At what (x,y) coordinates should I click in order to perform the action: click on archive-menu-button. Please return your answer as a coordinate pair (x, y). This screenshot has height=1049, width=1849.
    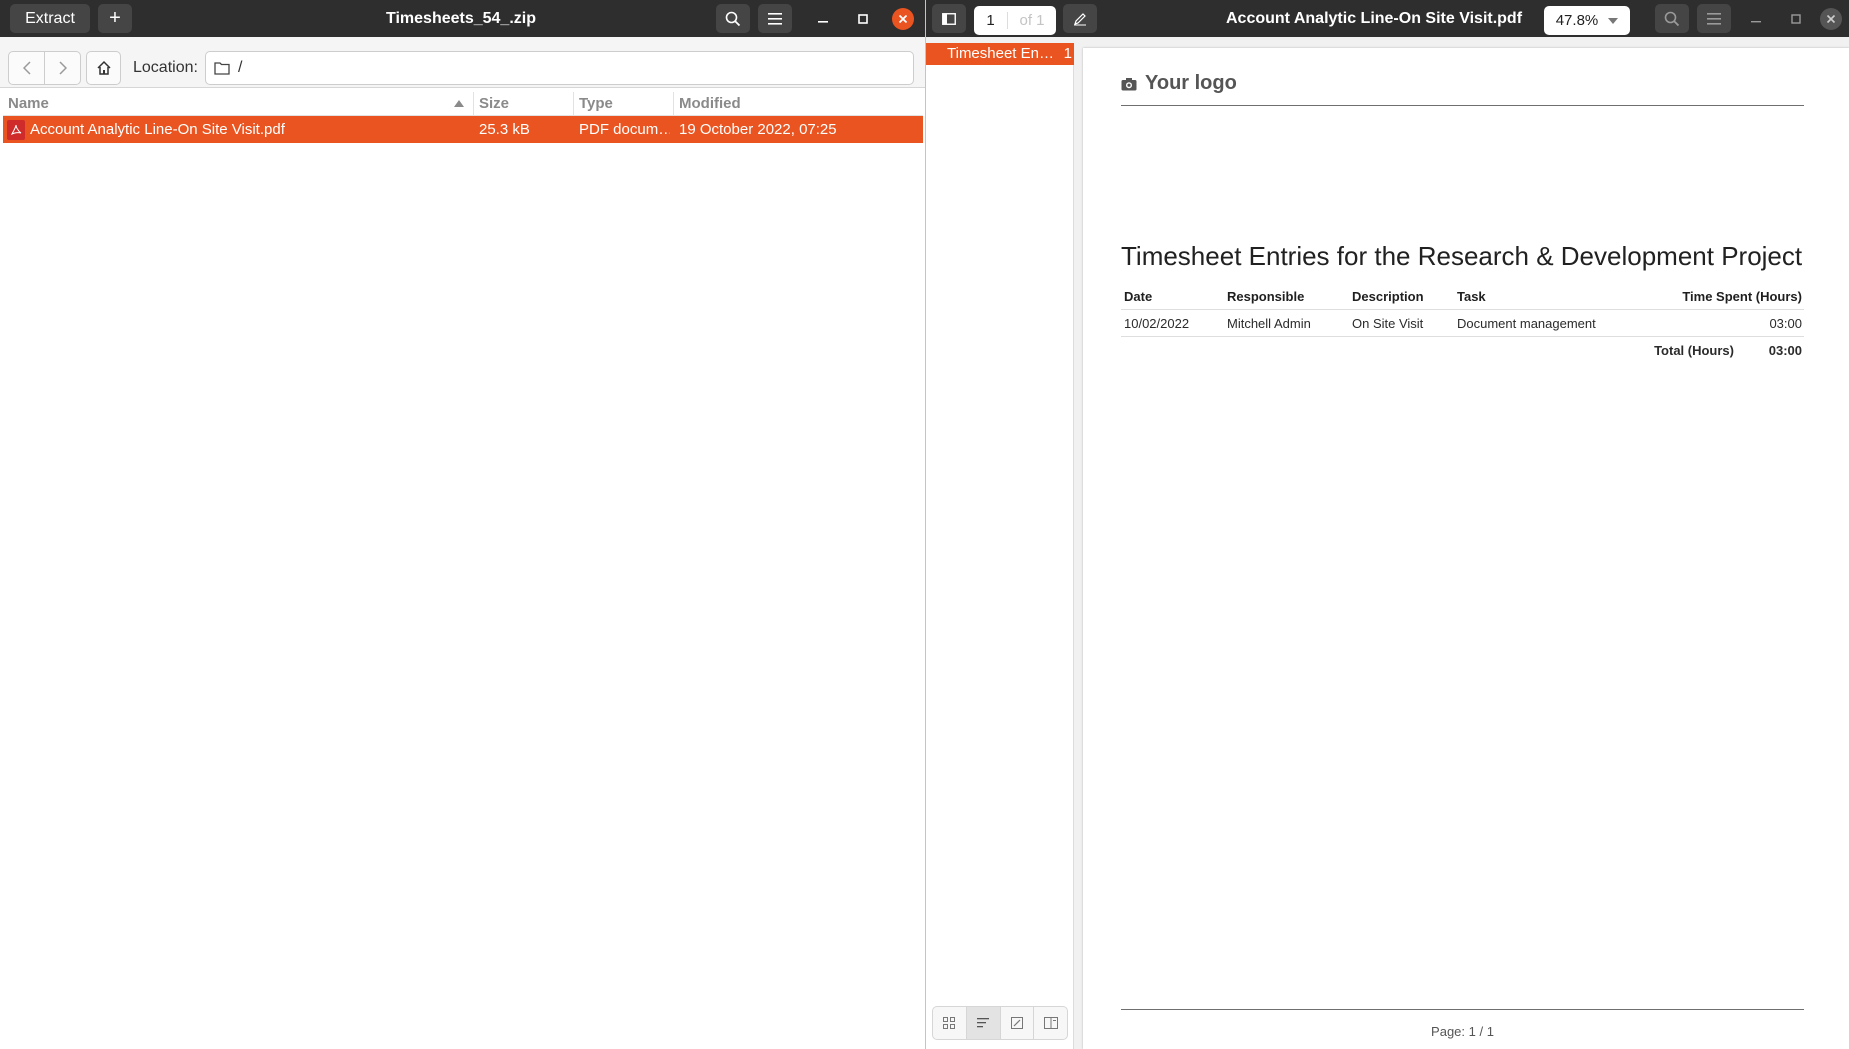
    Looking at the image, I should click on (775, 18).